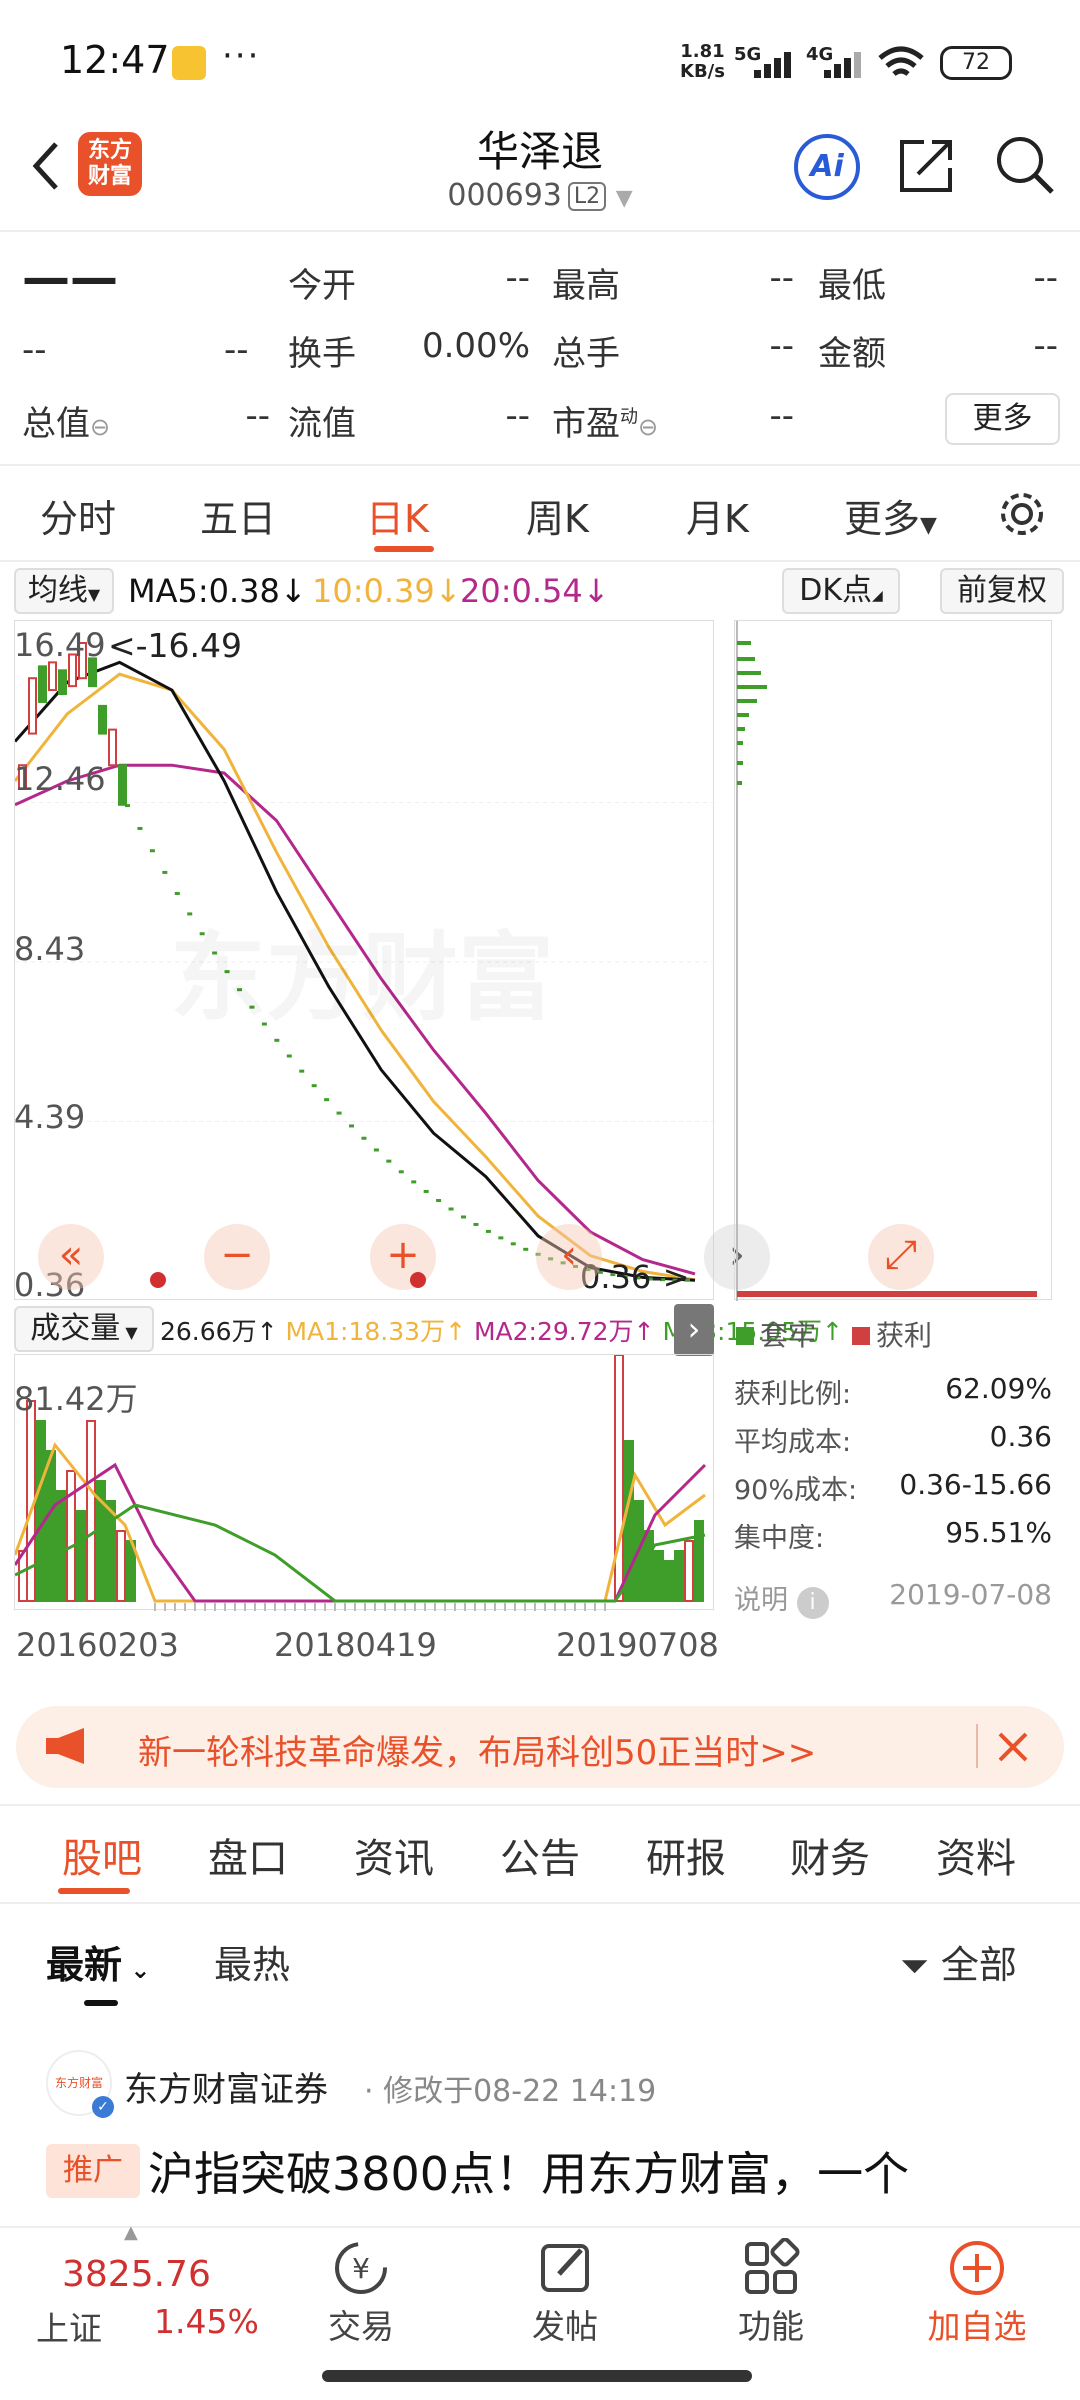 This screenshot has height=2400, width=1080. Describe the element at coordinates (365, 1331) in the screenshot. I see `vol-ma1: MA1:18.33万` at that location.